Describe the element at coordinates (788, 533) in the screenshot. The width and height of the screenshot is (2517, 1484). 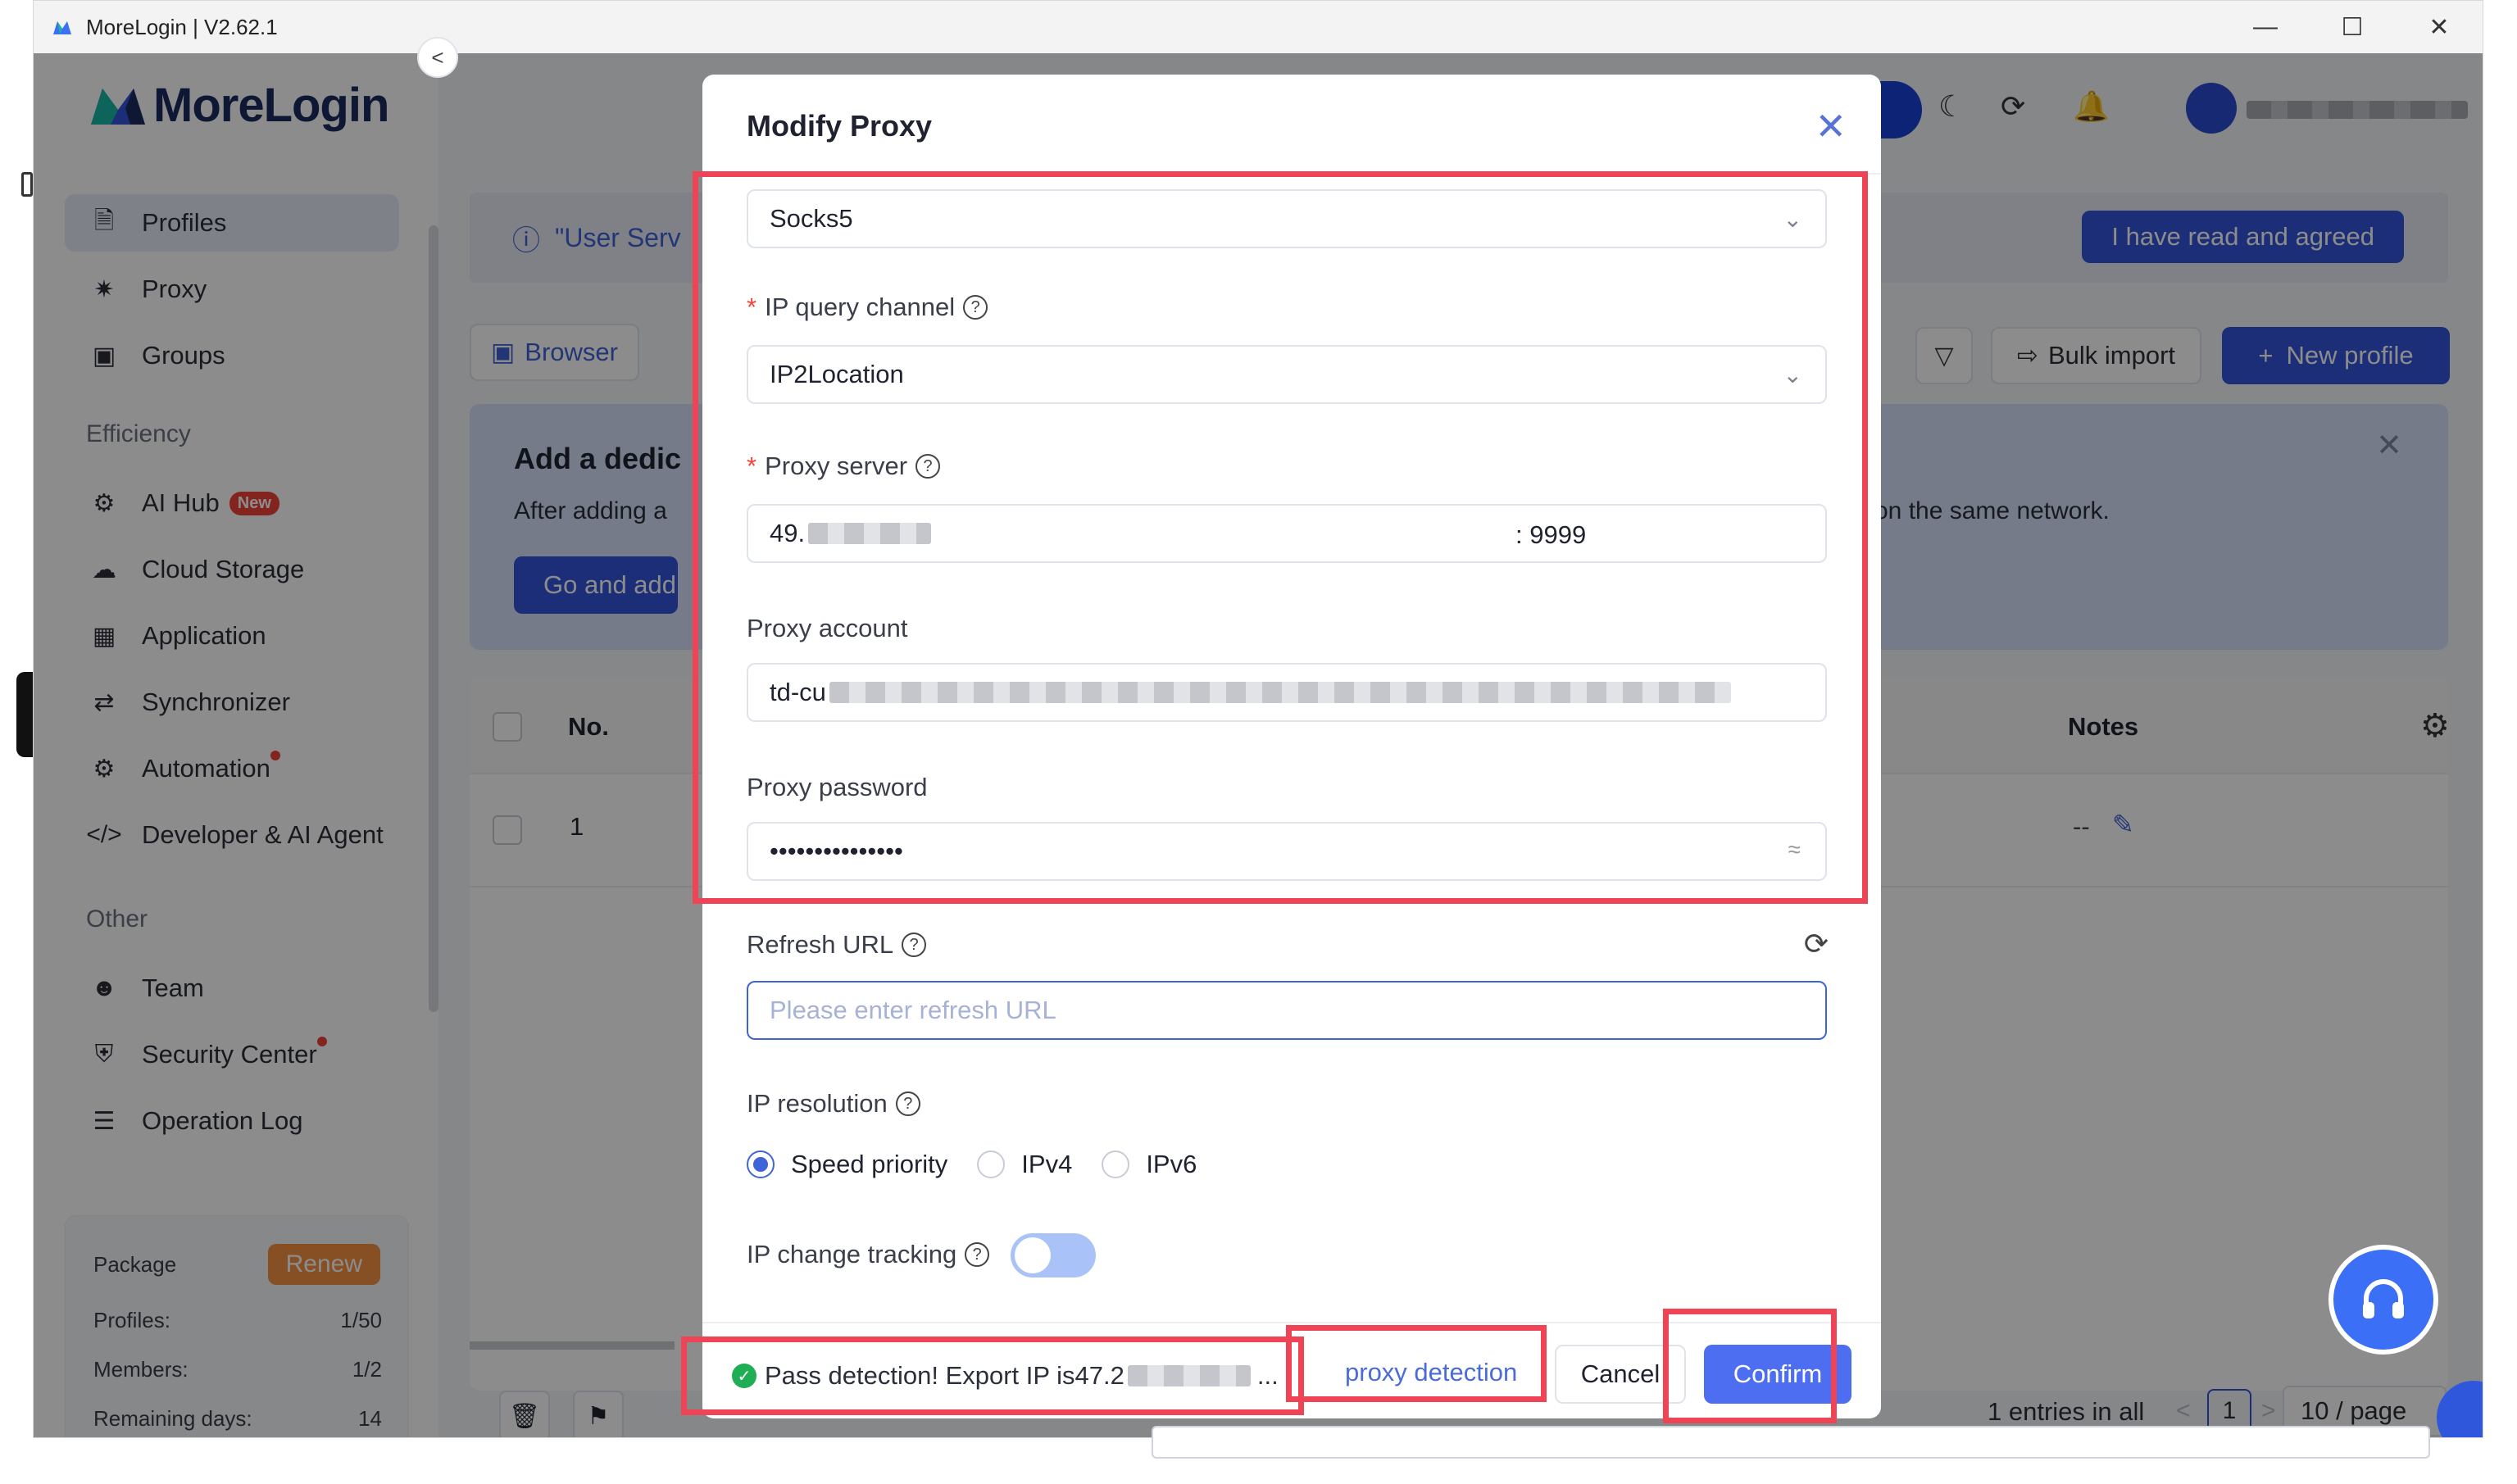
I see `proxy-server-host: 49.` at that location.